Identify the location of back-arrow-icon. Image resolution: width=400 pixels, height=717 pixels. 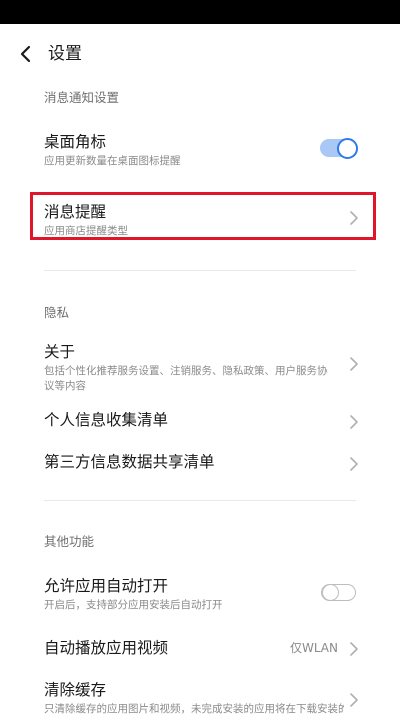
(25, 54).